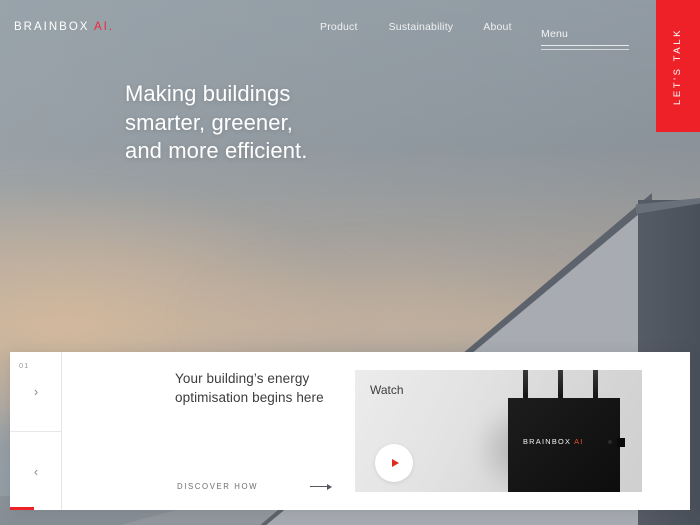  I want to click on menu-button-label: Menu, so click(555, 34).